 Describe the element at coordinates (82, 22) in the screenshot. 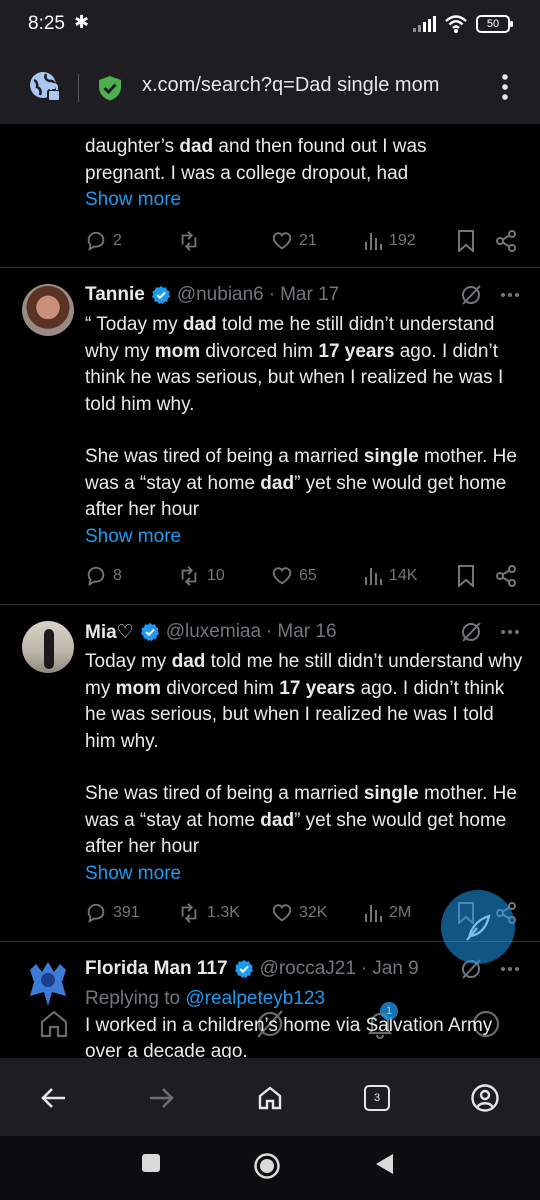

I see `settings-notification-icon: ✱` at that location.